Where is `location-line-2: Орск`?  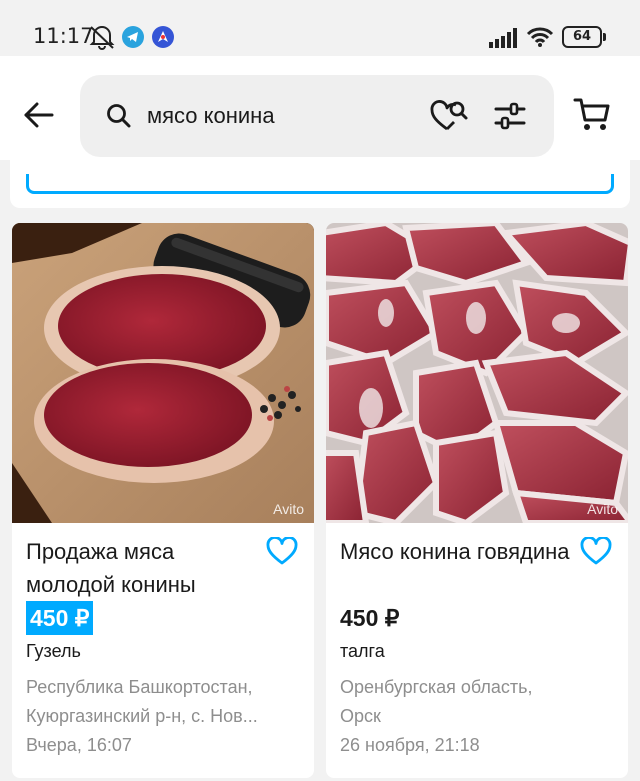
location-line-2: Орск is located at coordinates (360, 716).